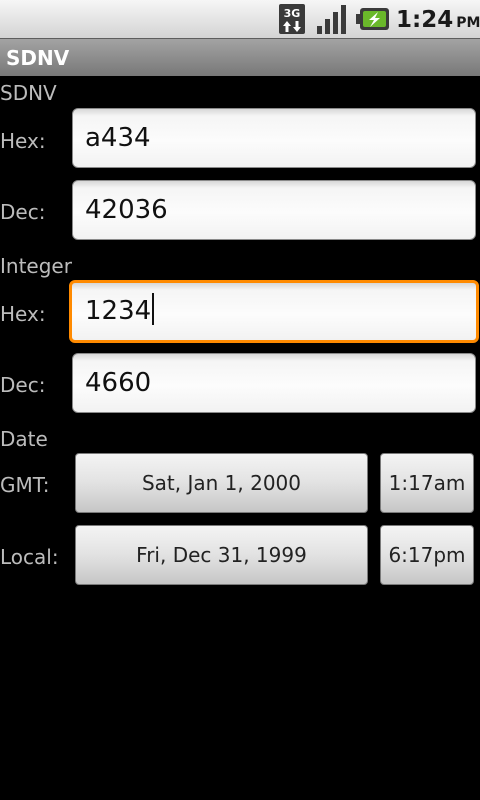 The width and height of the screenshot is (480, 800). I want to click on signal-icon, so click(331, 19).